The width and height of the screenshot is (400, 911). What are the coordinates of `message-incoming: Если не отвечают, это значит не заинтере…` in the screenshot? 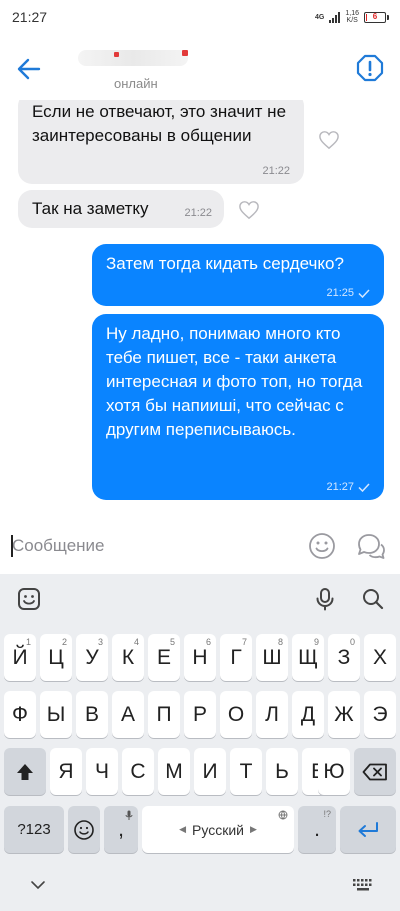 It's located at (161, 142).